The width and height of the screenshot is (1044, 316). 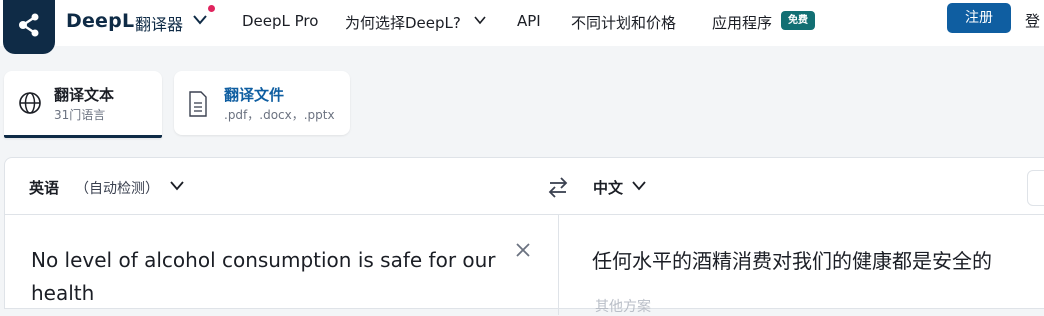 What do you see at coordinates (523, 250) in the screenshot?
I see `close-icon` at bounding box center [523, 250].